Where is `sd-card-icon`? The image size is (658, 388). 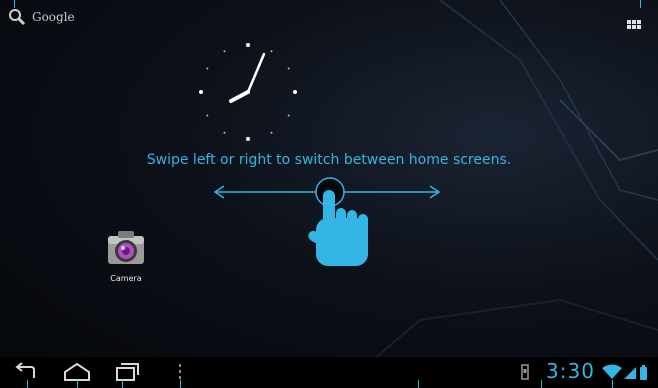
sd-card-icon is located at coordinates (525, 372).